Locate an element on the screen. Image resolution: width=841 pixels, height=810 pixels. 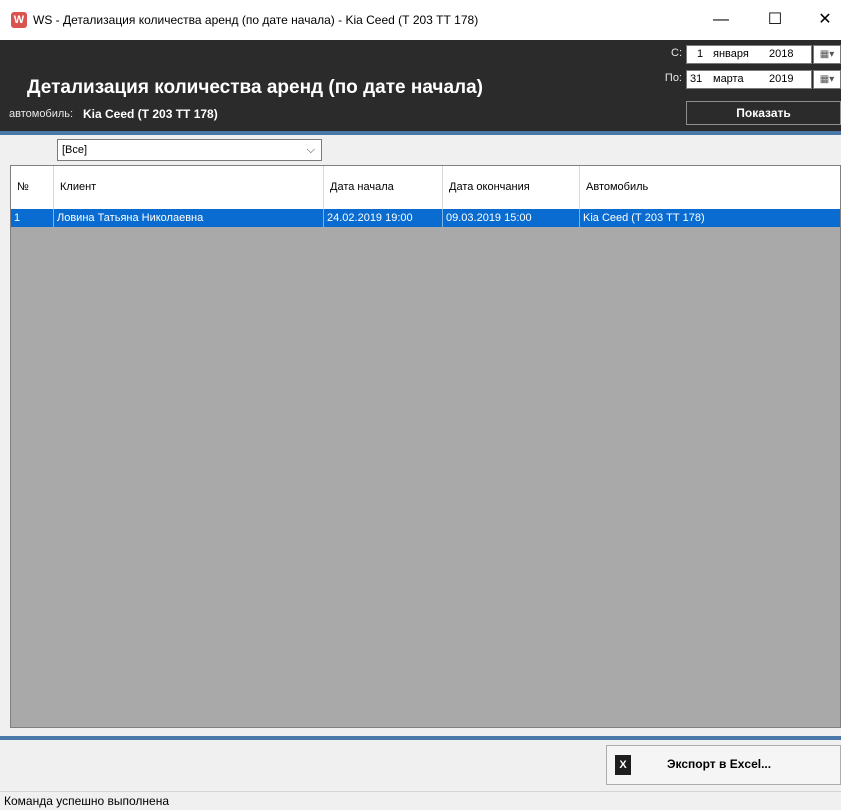
cell-car: Kia Ceed (Т 203 ТТ 178) is located at coordinates (710, 218).